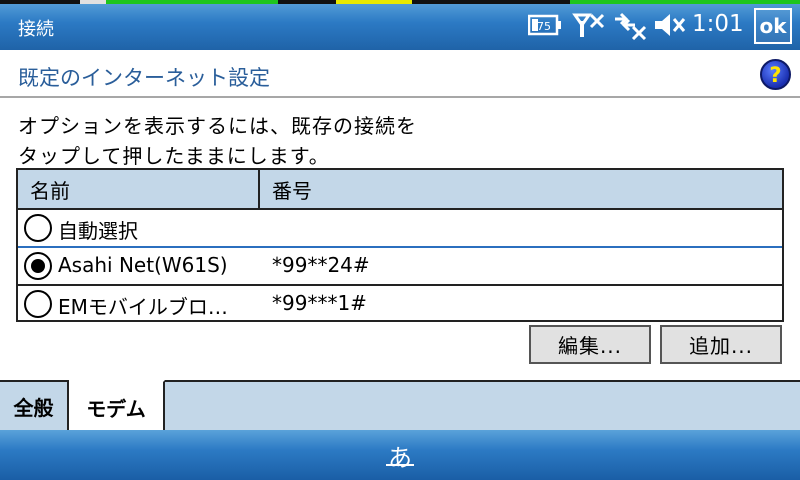 The image size is (800, 480). What do you see at coordinates (174, 156) in the screenshot?
I see `instruction-line-2: タップして押したままにします。` at bounding box center [174, 156].